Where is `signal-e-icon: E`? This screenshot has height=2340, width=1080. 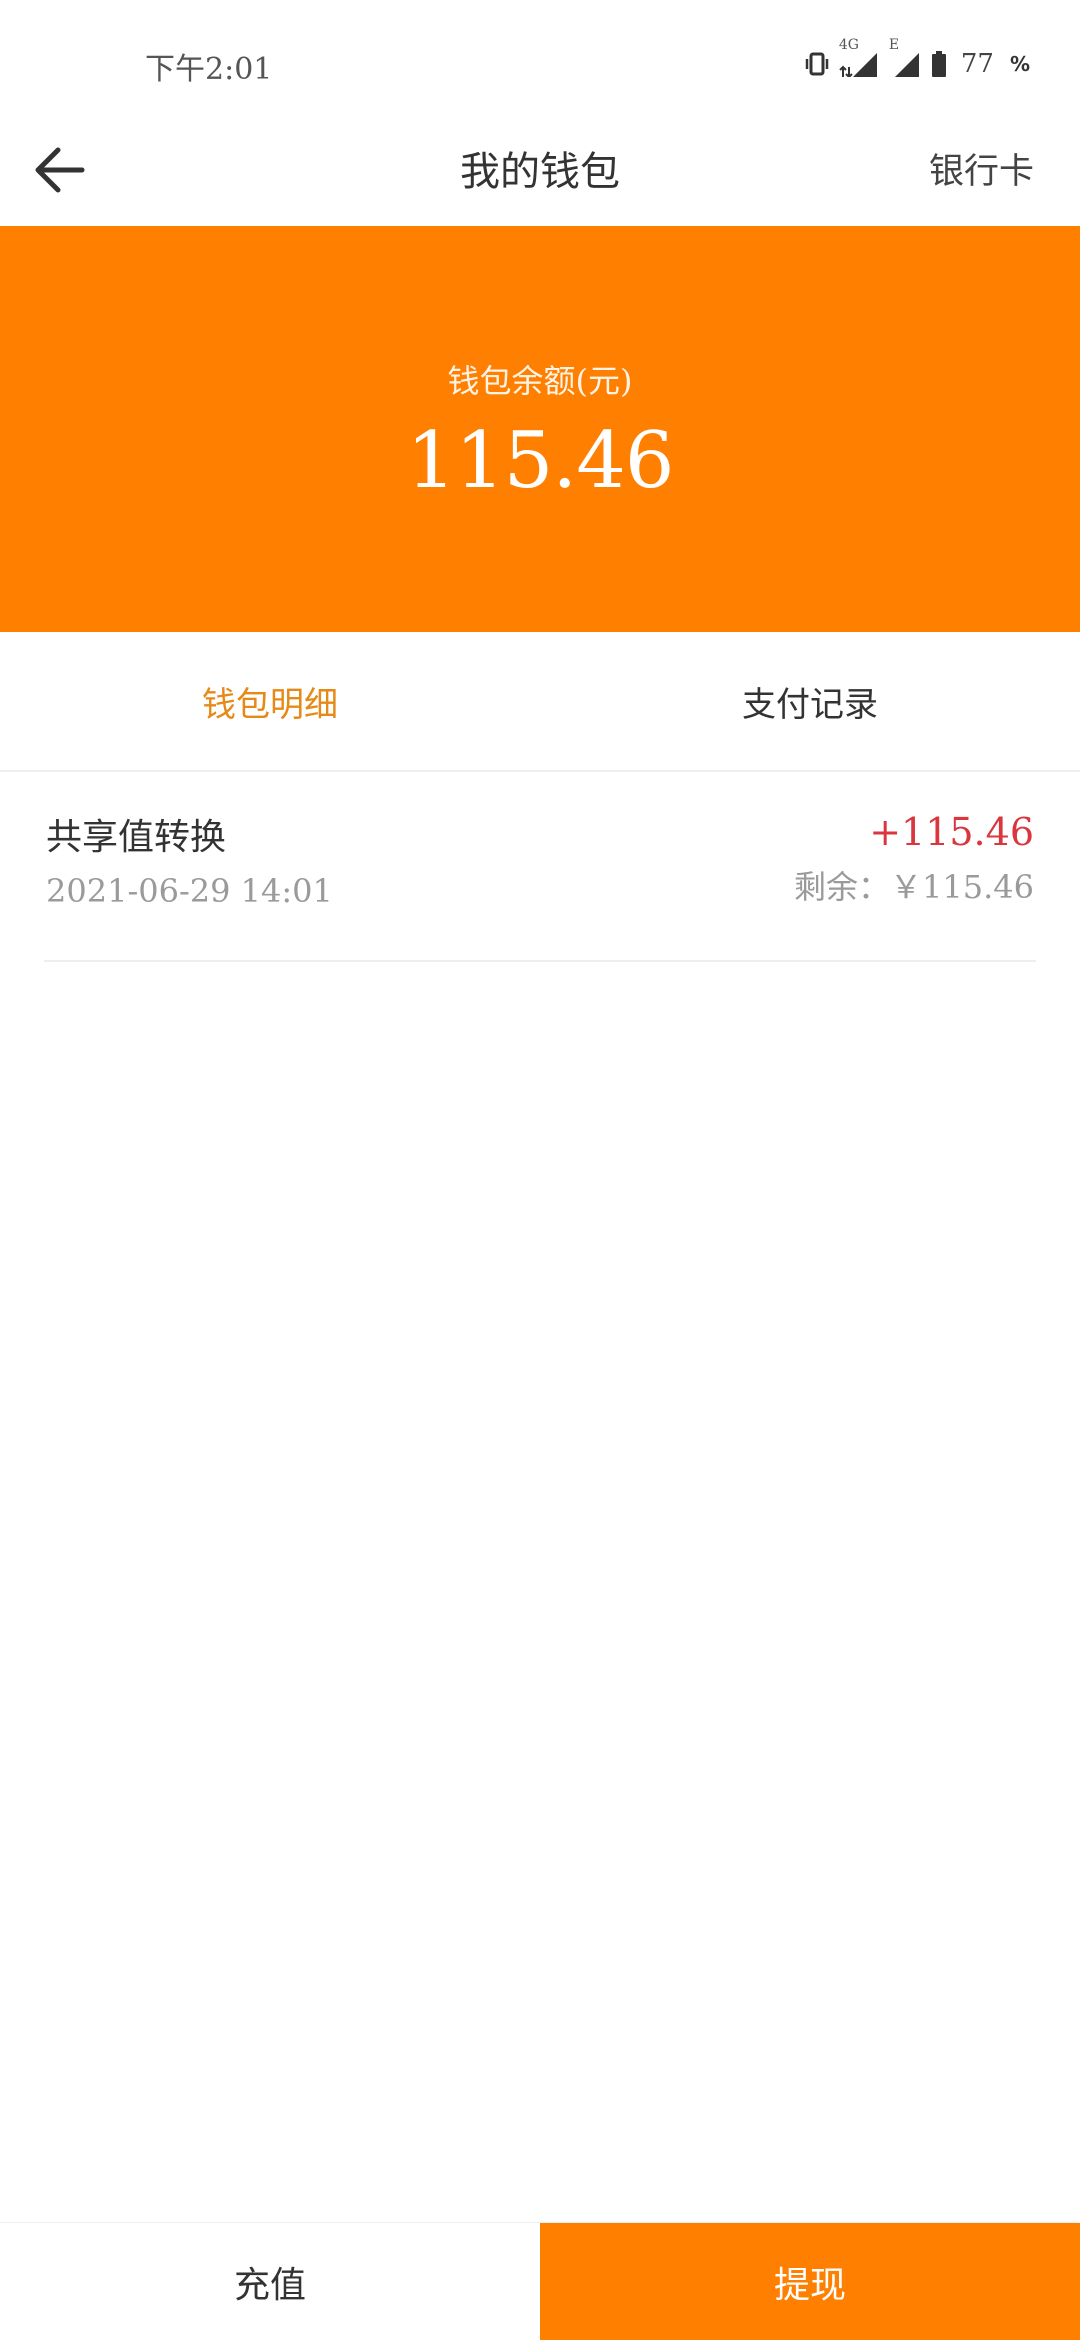
signal-e-icon: E is located at coordinates (905, 57).